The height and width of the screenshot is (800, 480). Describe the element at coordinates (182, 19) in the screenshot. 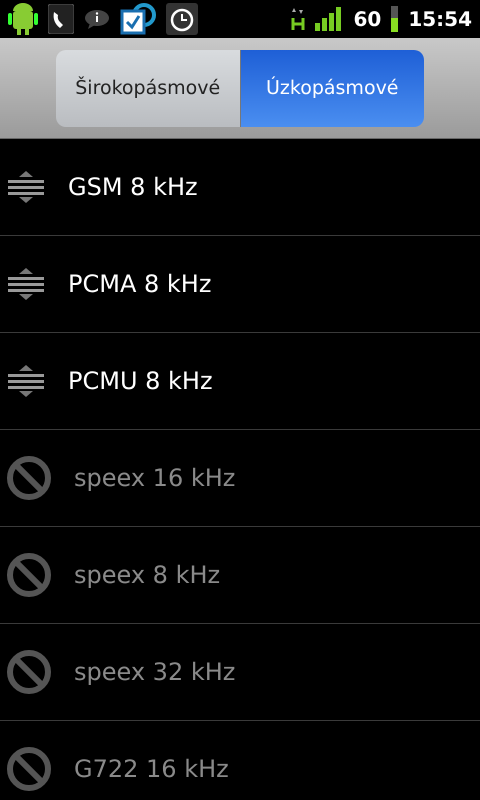

I see `alarm-clock-icon` at that location.